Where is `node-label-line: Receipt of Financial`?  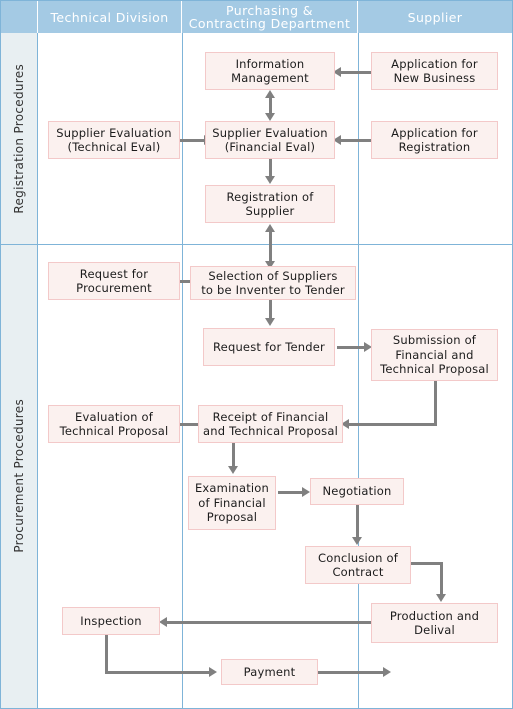 node-label-line: Receipt of Financial is located at coordinates (270, 416).